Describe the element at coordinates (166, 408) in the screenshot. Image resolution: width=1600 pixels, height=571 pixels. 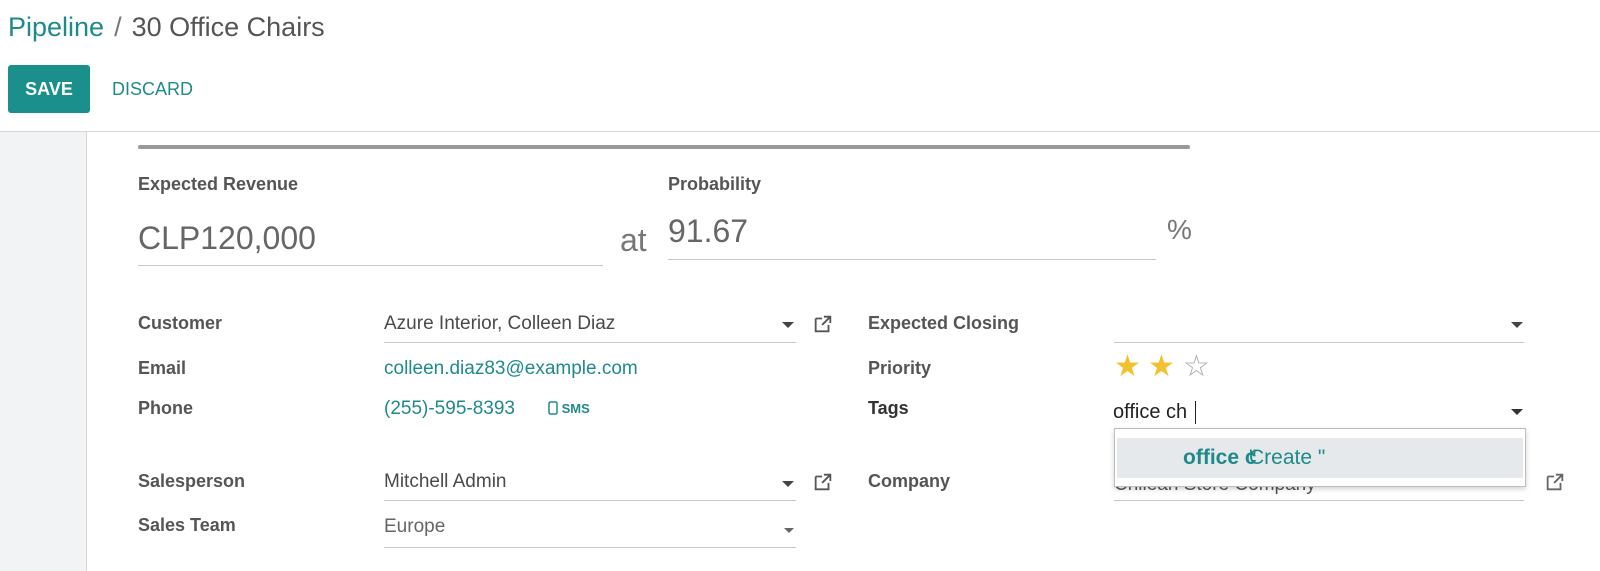
I see `phone-label: Phone` at that location.